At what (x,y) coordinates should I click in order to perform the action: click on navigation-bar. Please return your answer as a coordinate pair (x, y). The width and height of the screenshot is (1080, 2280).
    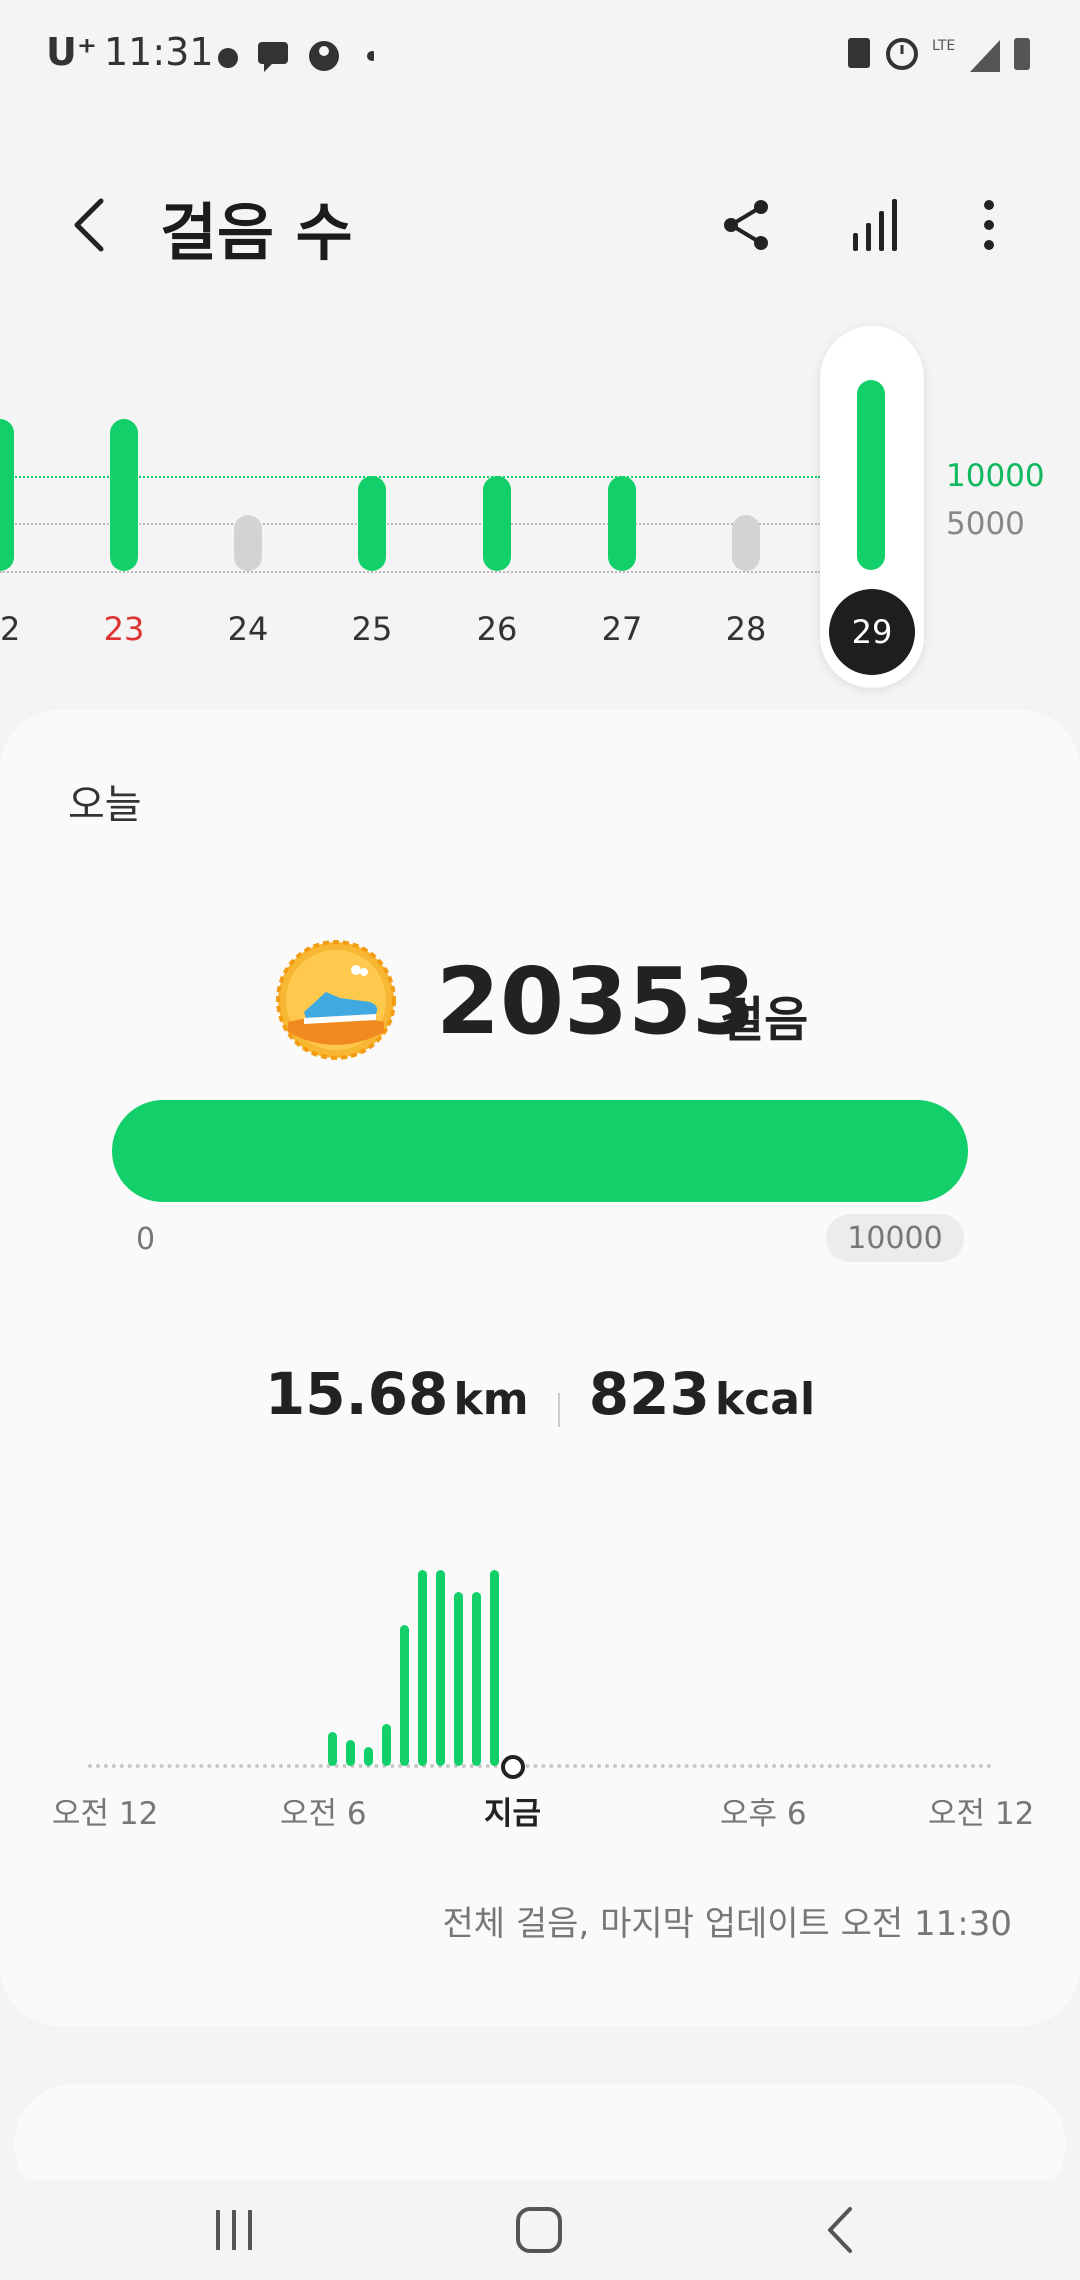
    Looking at the image, I should click on (540, 2230).